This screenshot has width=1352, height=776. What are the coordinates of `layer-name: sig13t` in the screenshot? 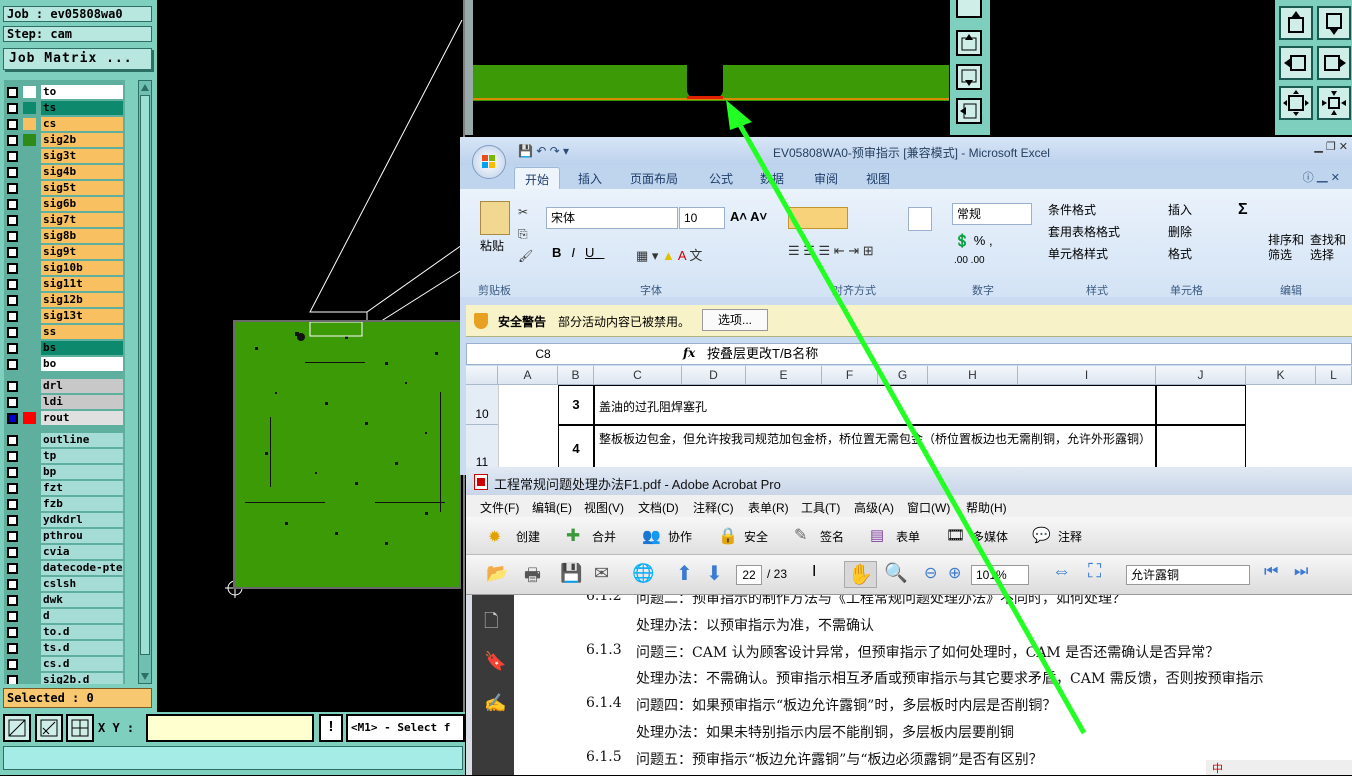 It's located at (82, 316).